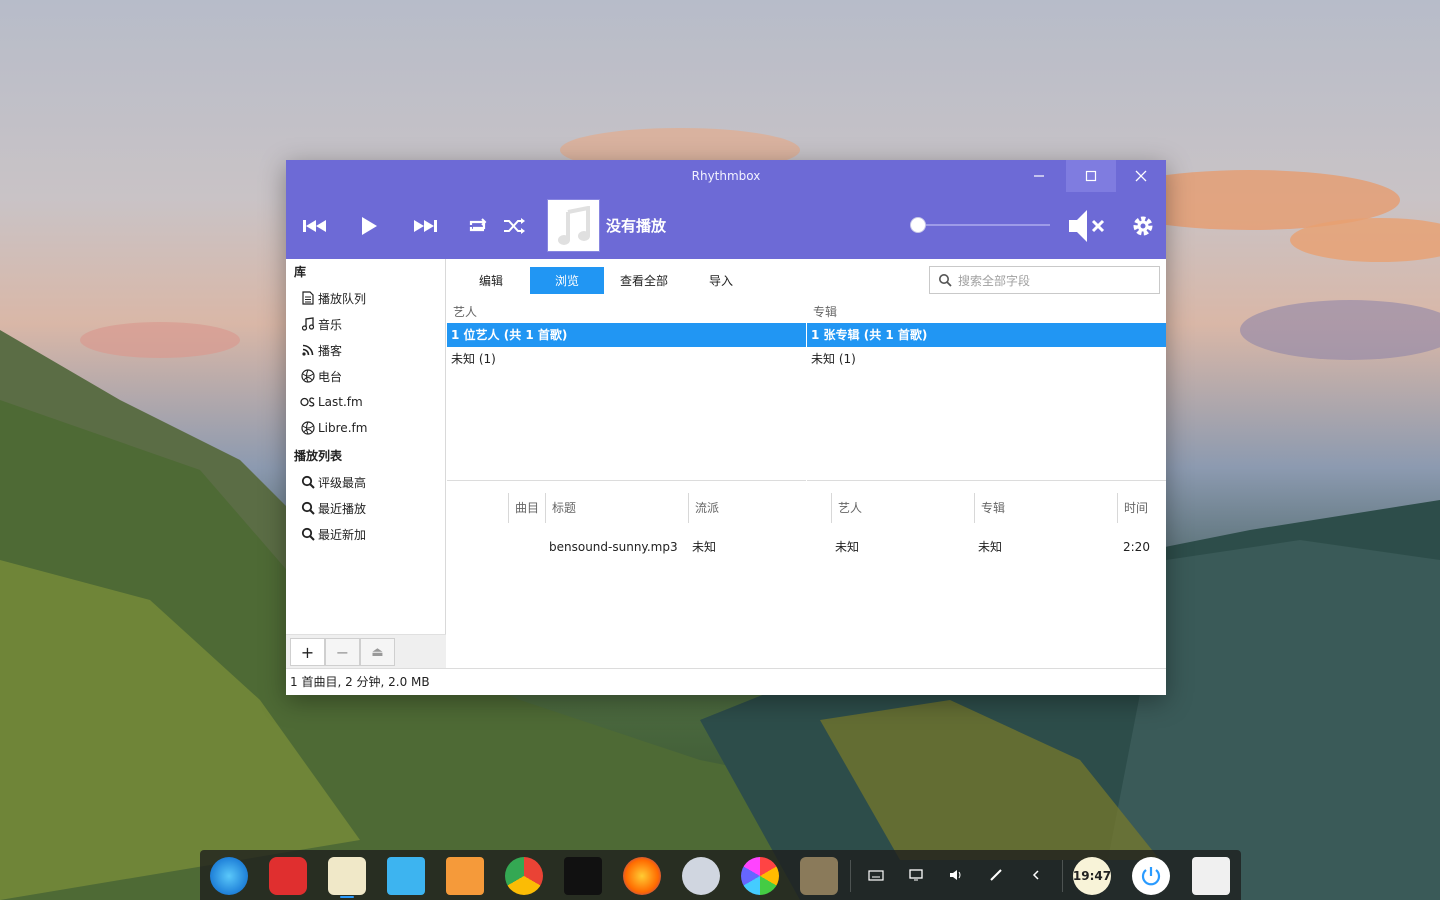  Describe the element at coordinates (406, 876) in the screenshot. I see `file-manager-icon` at that location.